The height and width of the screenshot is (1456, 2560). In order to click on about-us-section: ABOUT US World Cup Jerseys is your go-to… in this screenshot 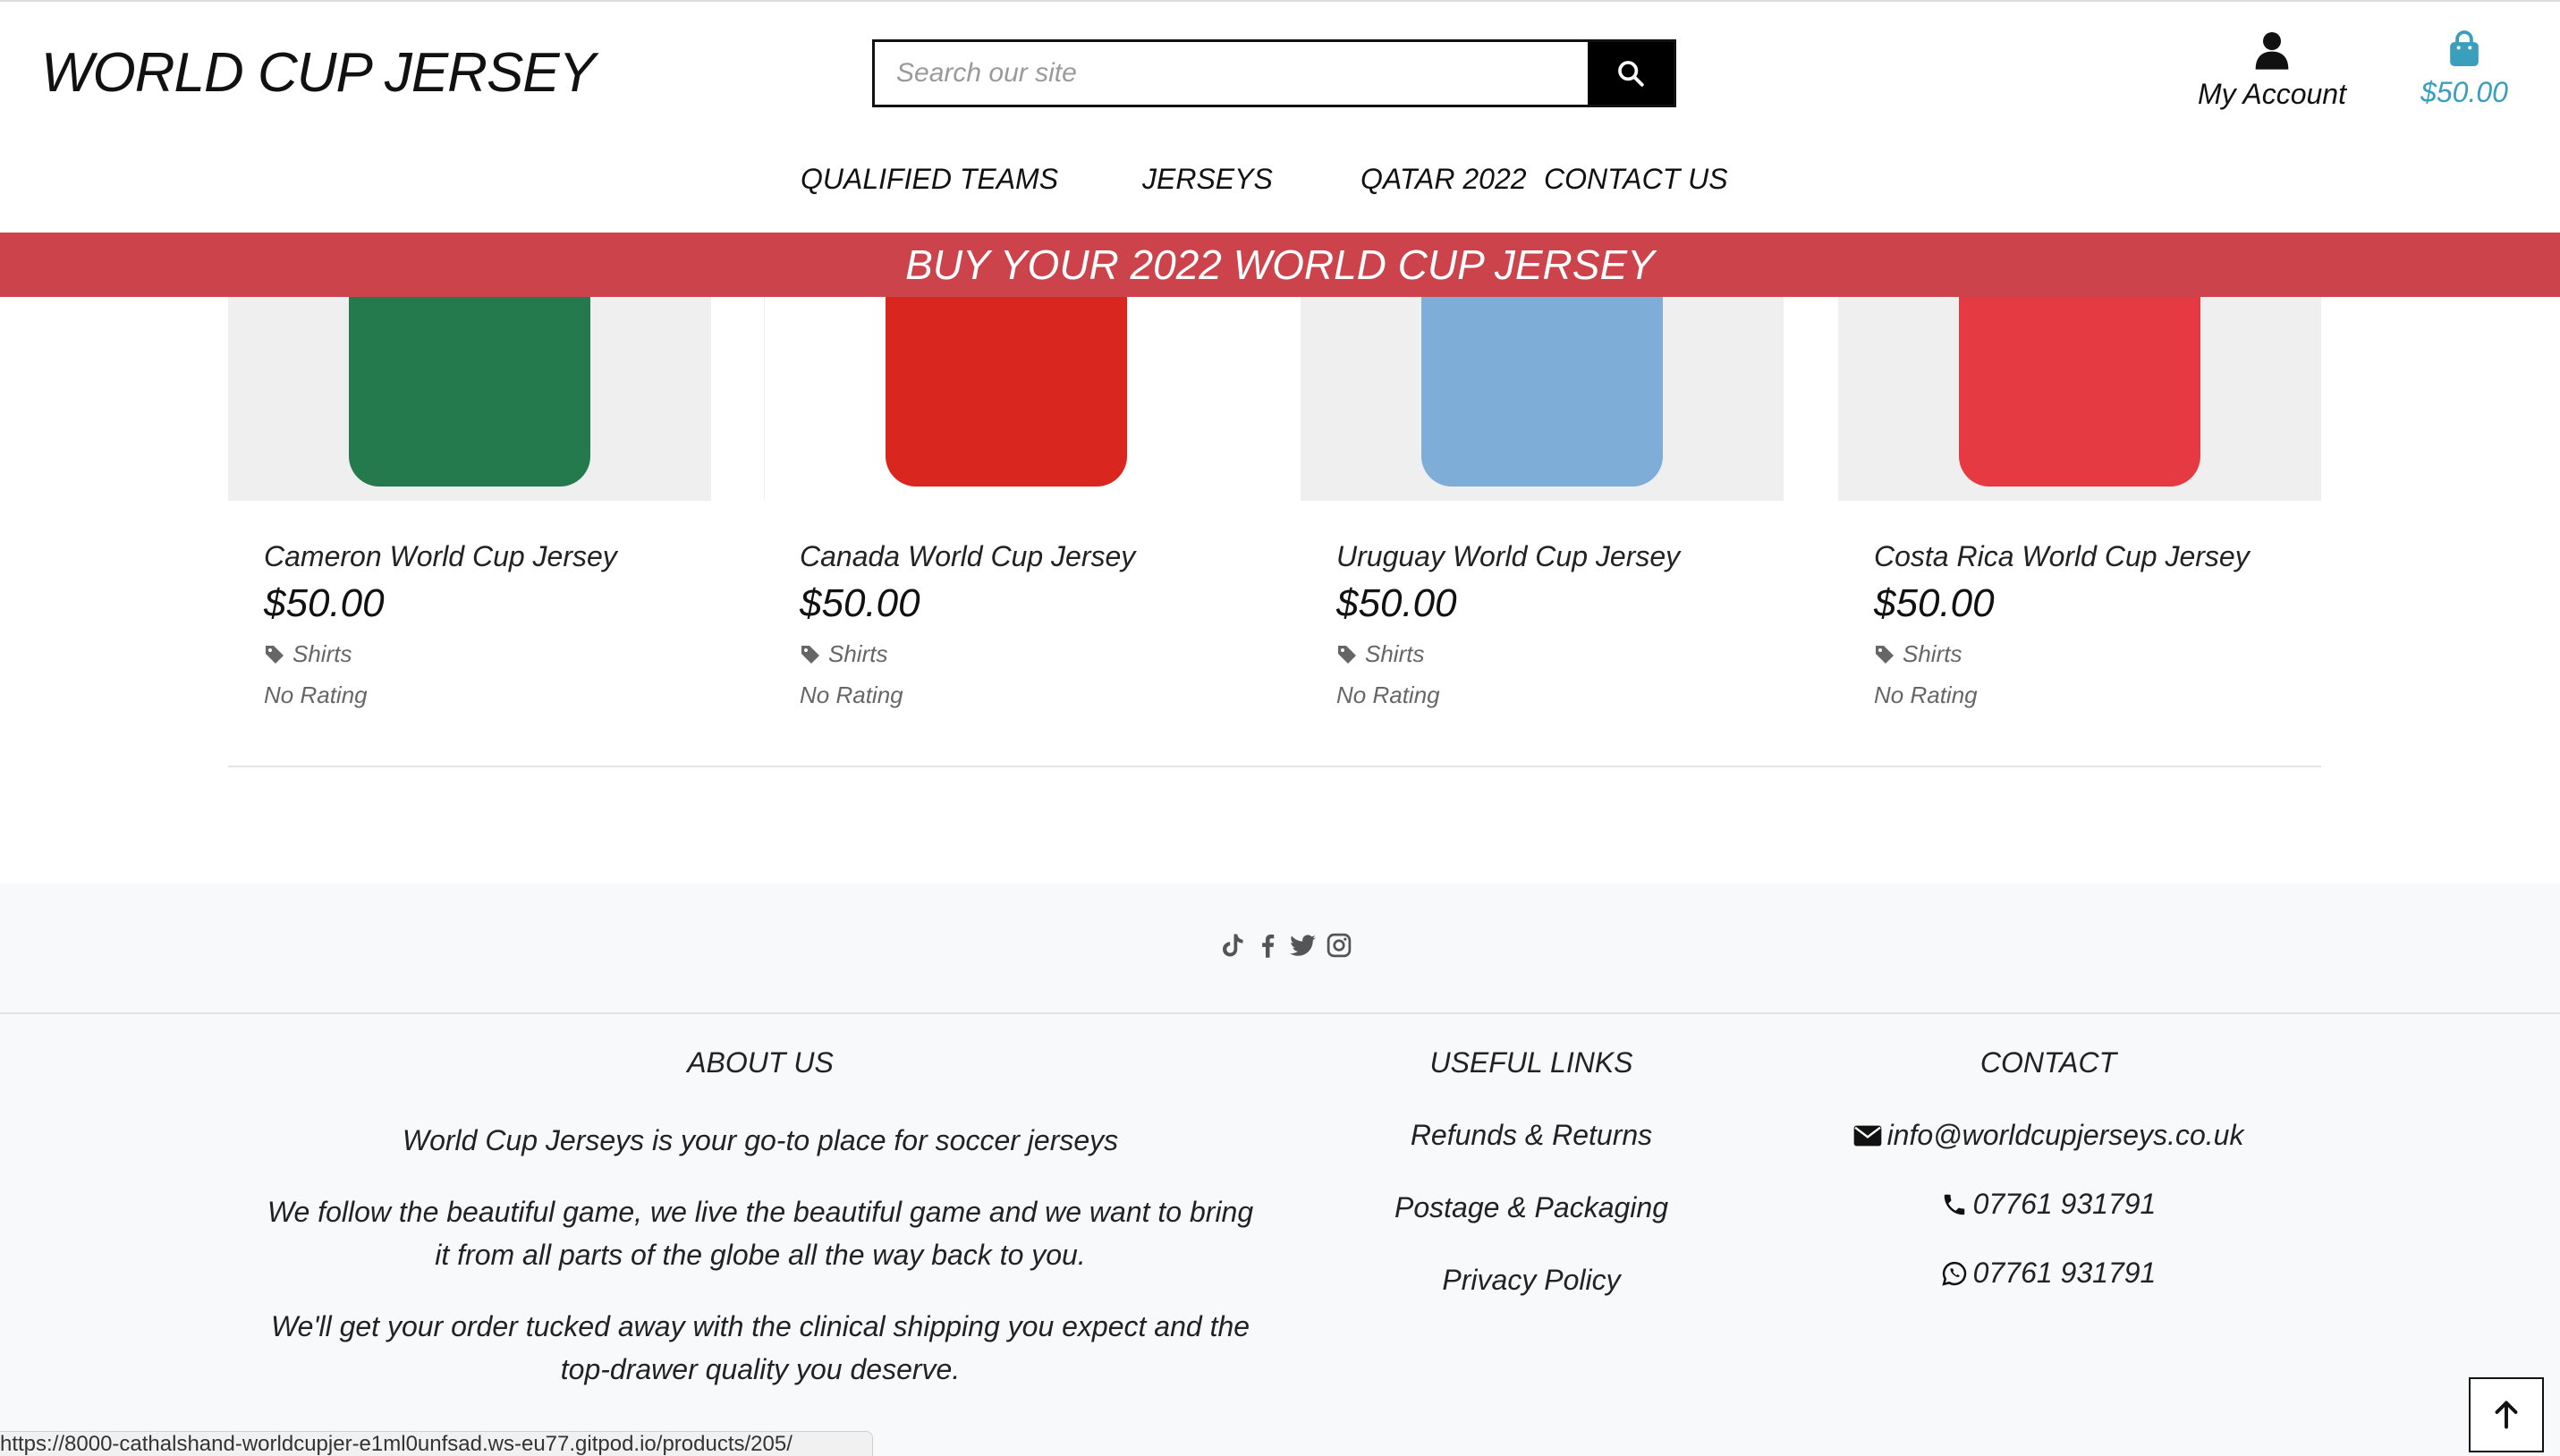, I will do `click(760, 1232)`.